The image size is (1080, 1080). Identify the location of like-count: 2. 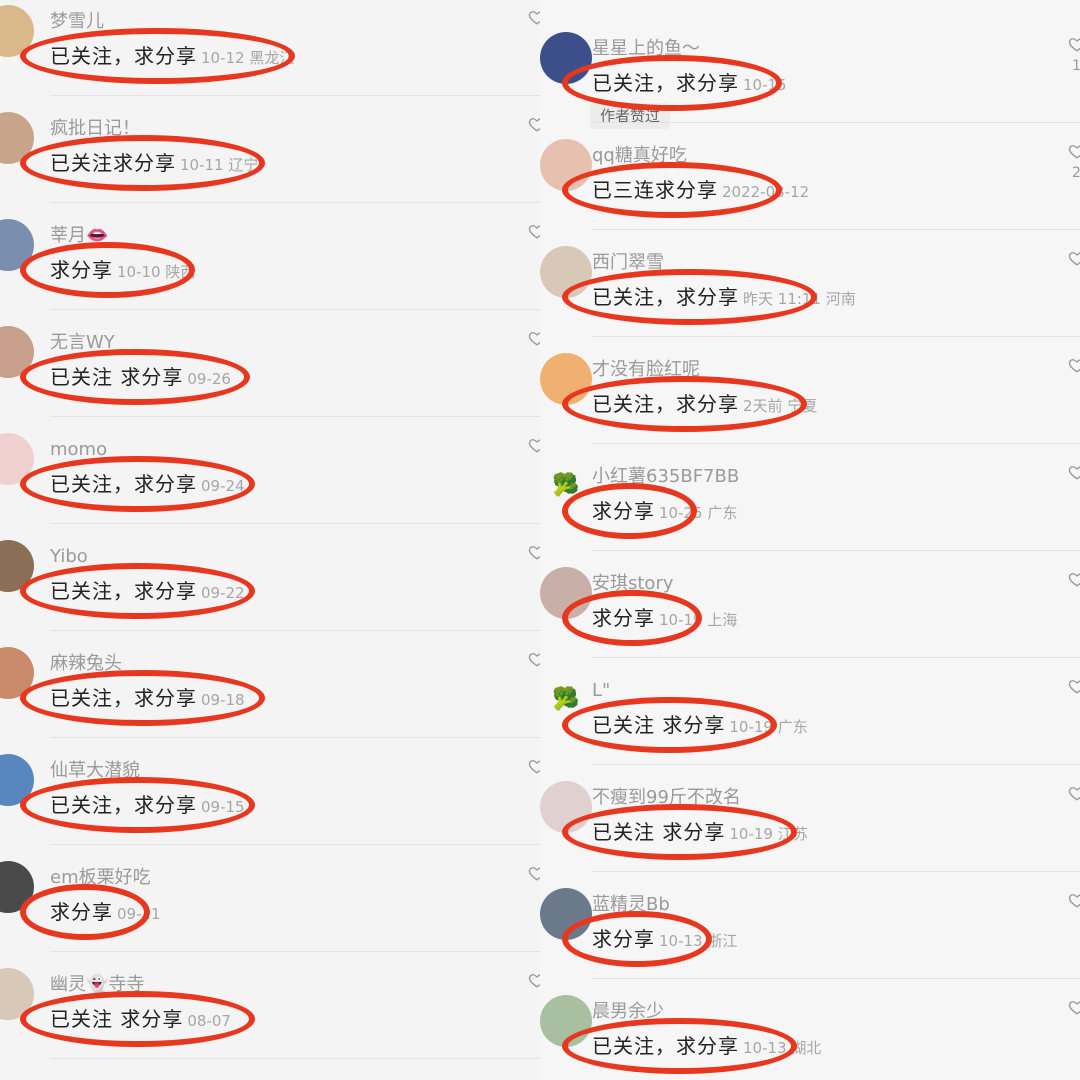
(1076, 173).